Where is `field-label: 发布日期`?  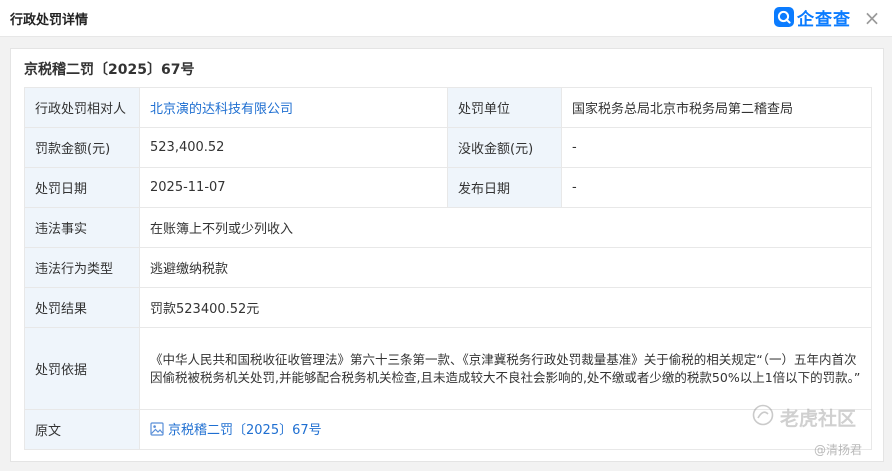
field-label: 发布日期 is located at coordinates (504, 187).